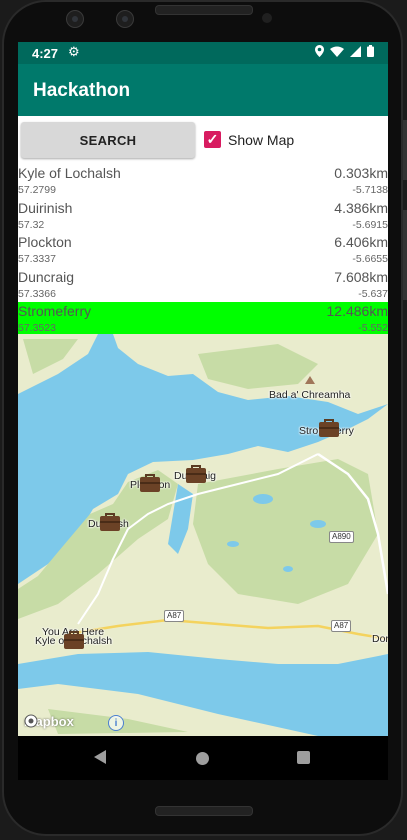  Describe the element at coordinates (370, 190) in the screenshot. I see `location-longitude: -5.7138` at that location.